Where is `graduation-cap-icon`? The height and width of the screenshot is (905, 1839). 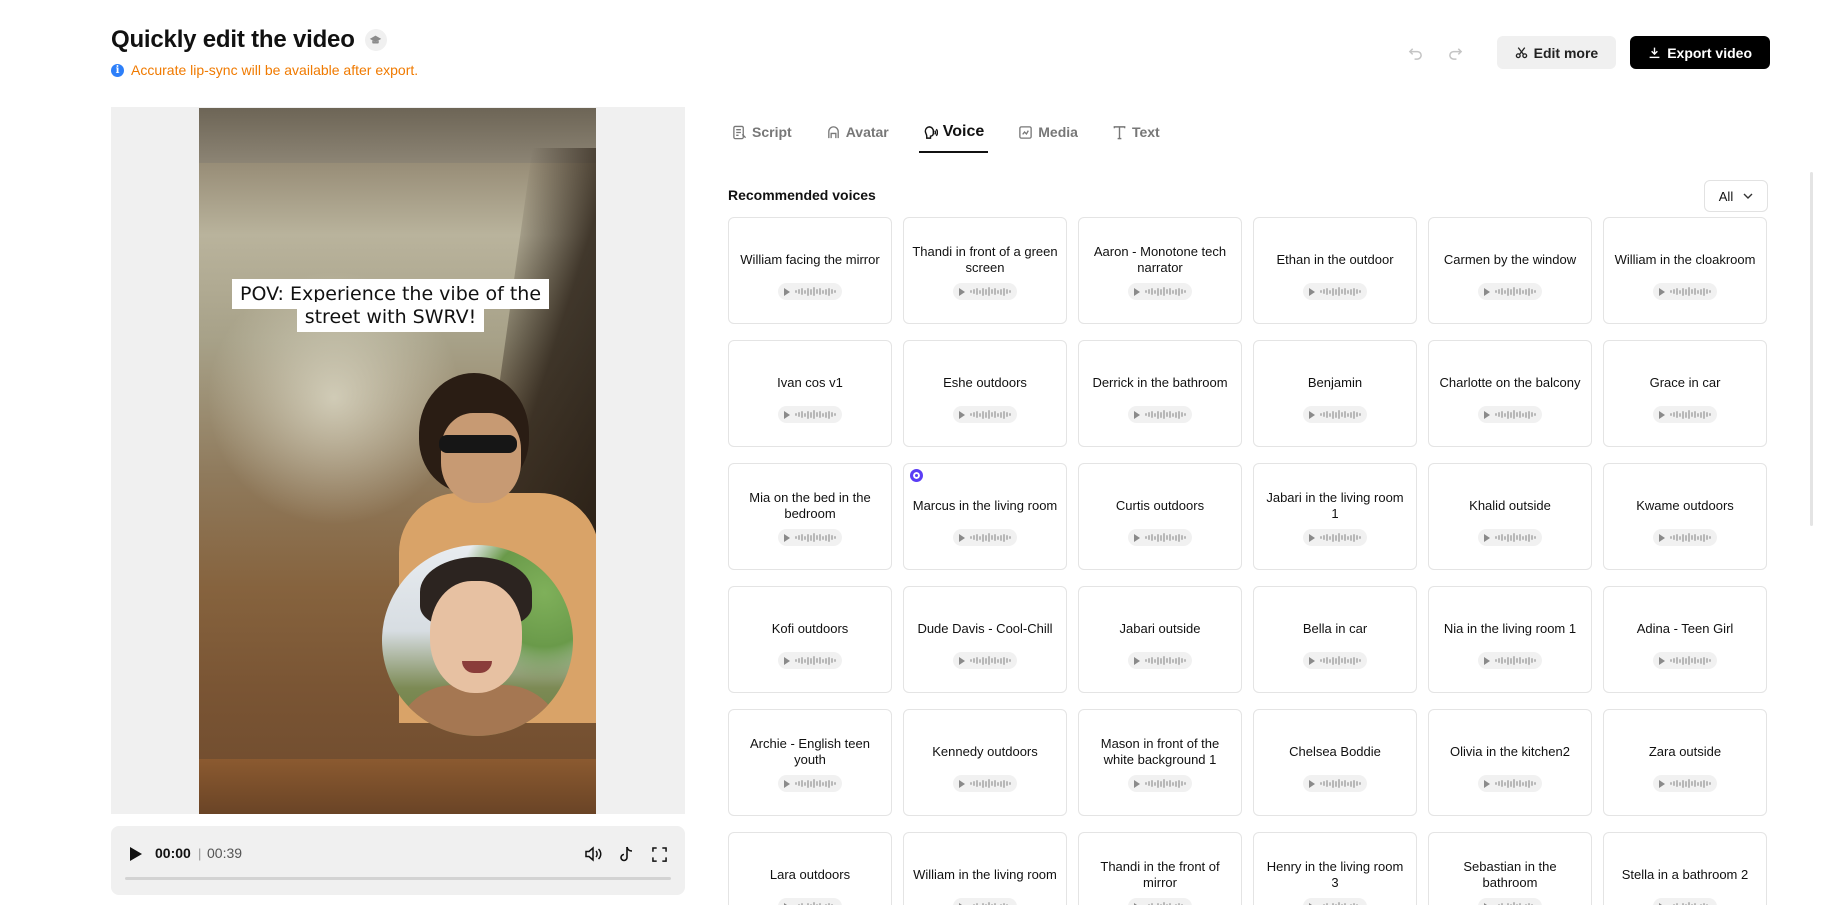 graduation-cap-icon is located at coordinates (375, 40).